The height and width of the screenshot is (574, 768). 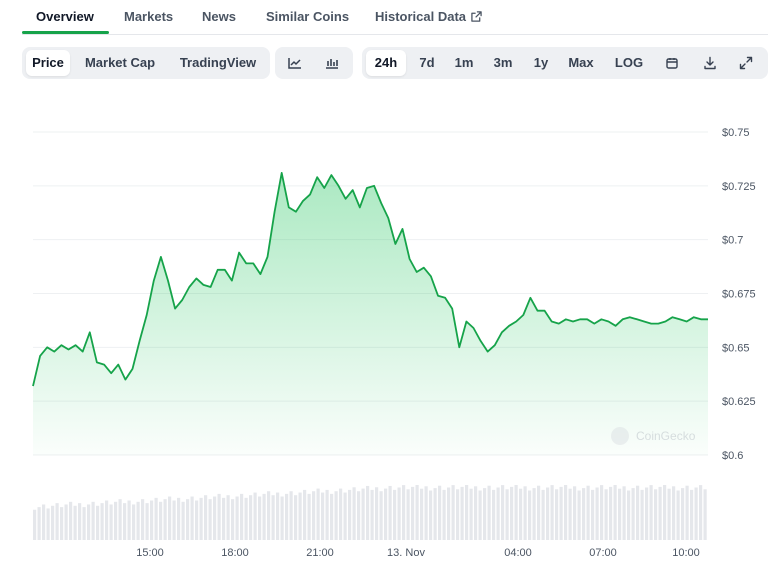 I want to click on coingecko-logo-icon, so click(x=620, y=436).